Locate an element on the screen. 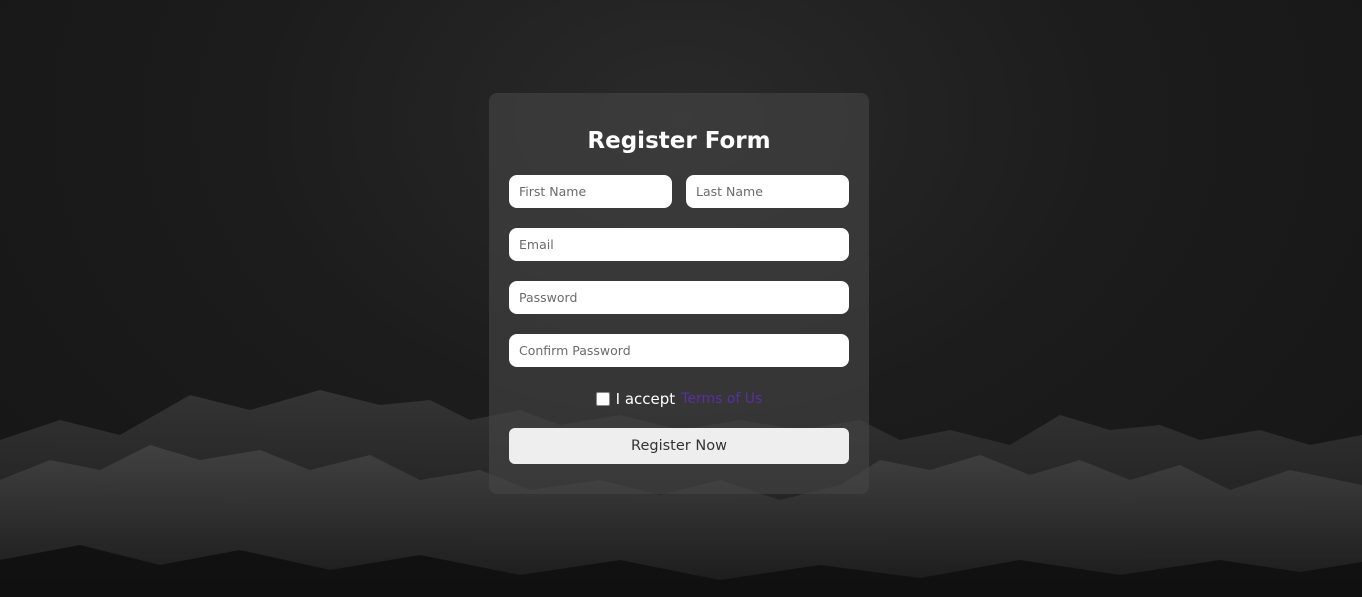 This screenshot has height=597, width=1362. confirm-password-input is located at coordinates (679, 350).